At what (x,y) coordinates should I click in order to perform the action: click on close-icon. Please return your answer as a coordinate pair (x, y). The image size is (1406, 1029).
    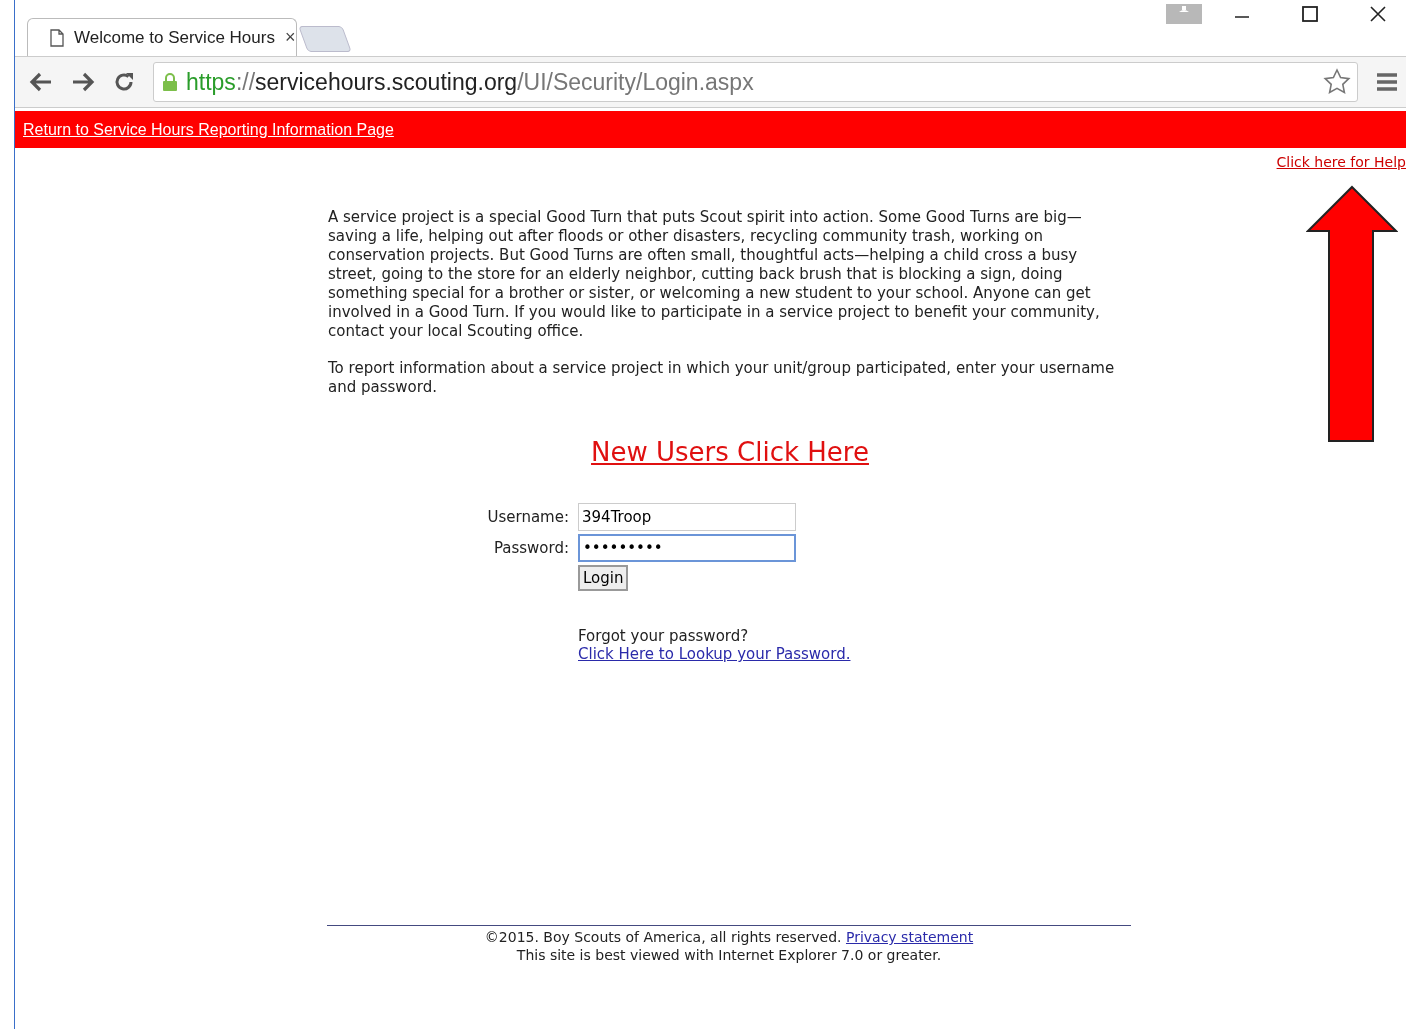
    Looking at the image, I should click on (1378, 14).